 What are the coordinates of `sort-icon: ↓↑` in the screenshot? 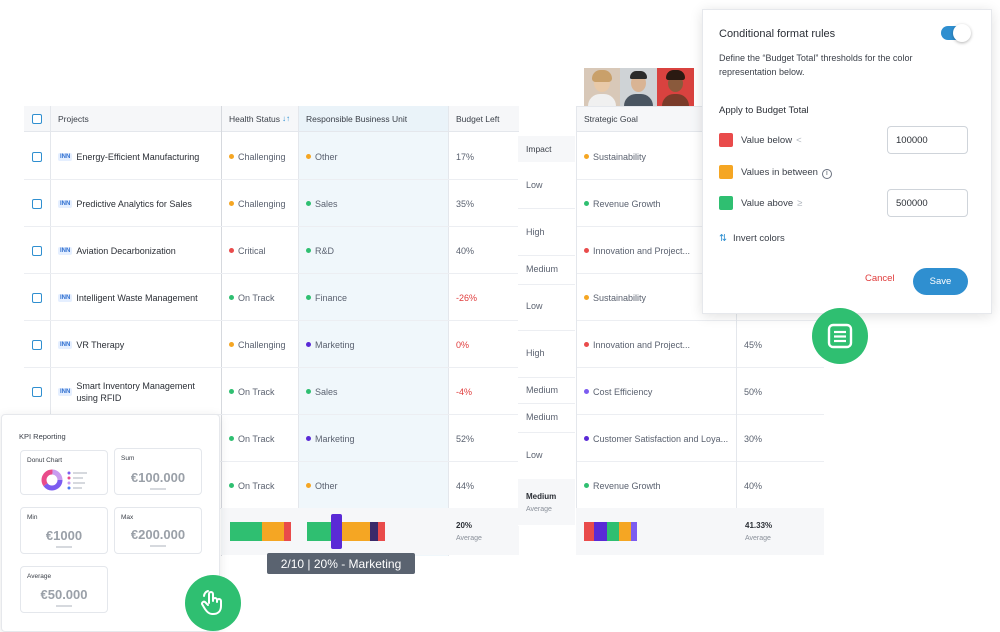 It's located at (286, 118).